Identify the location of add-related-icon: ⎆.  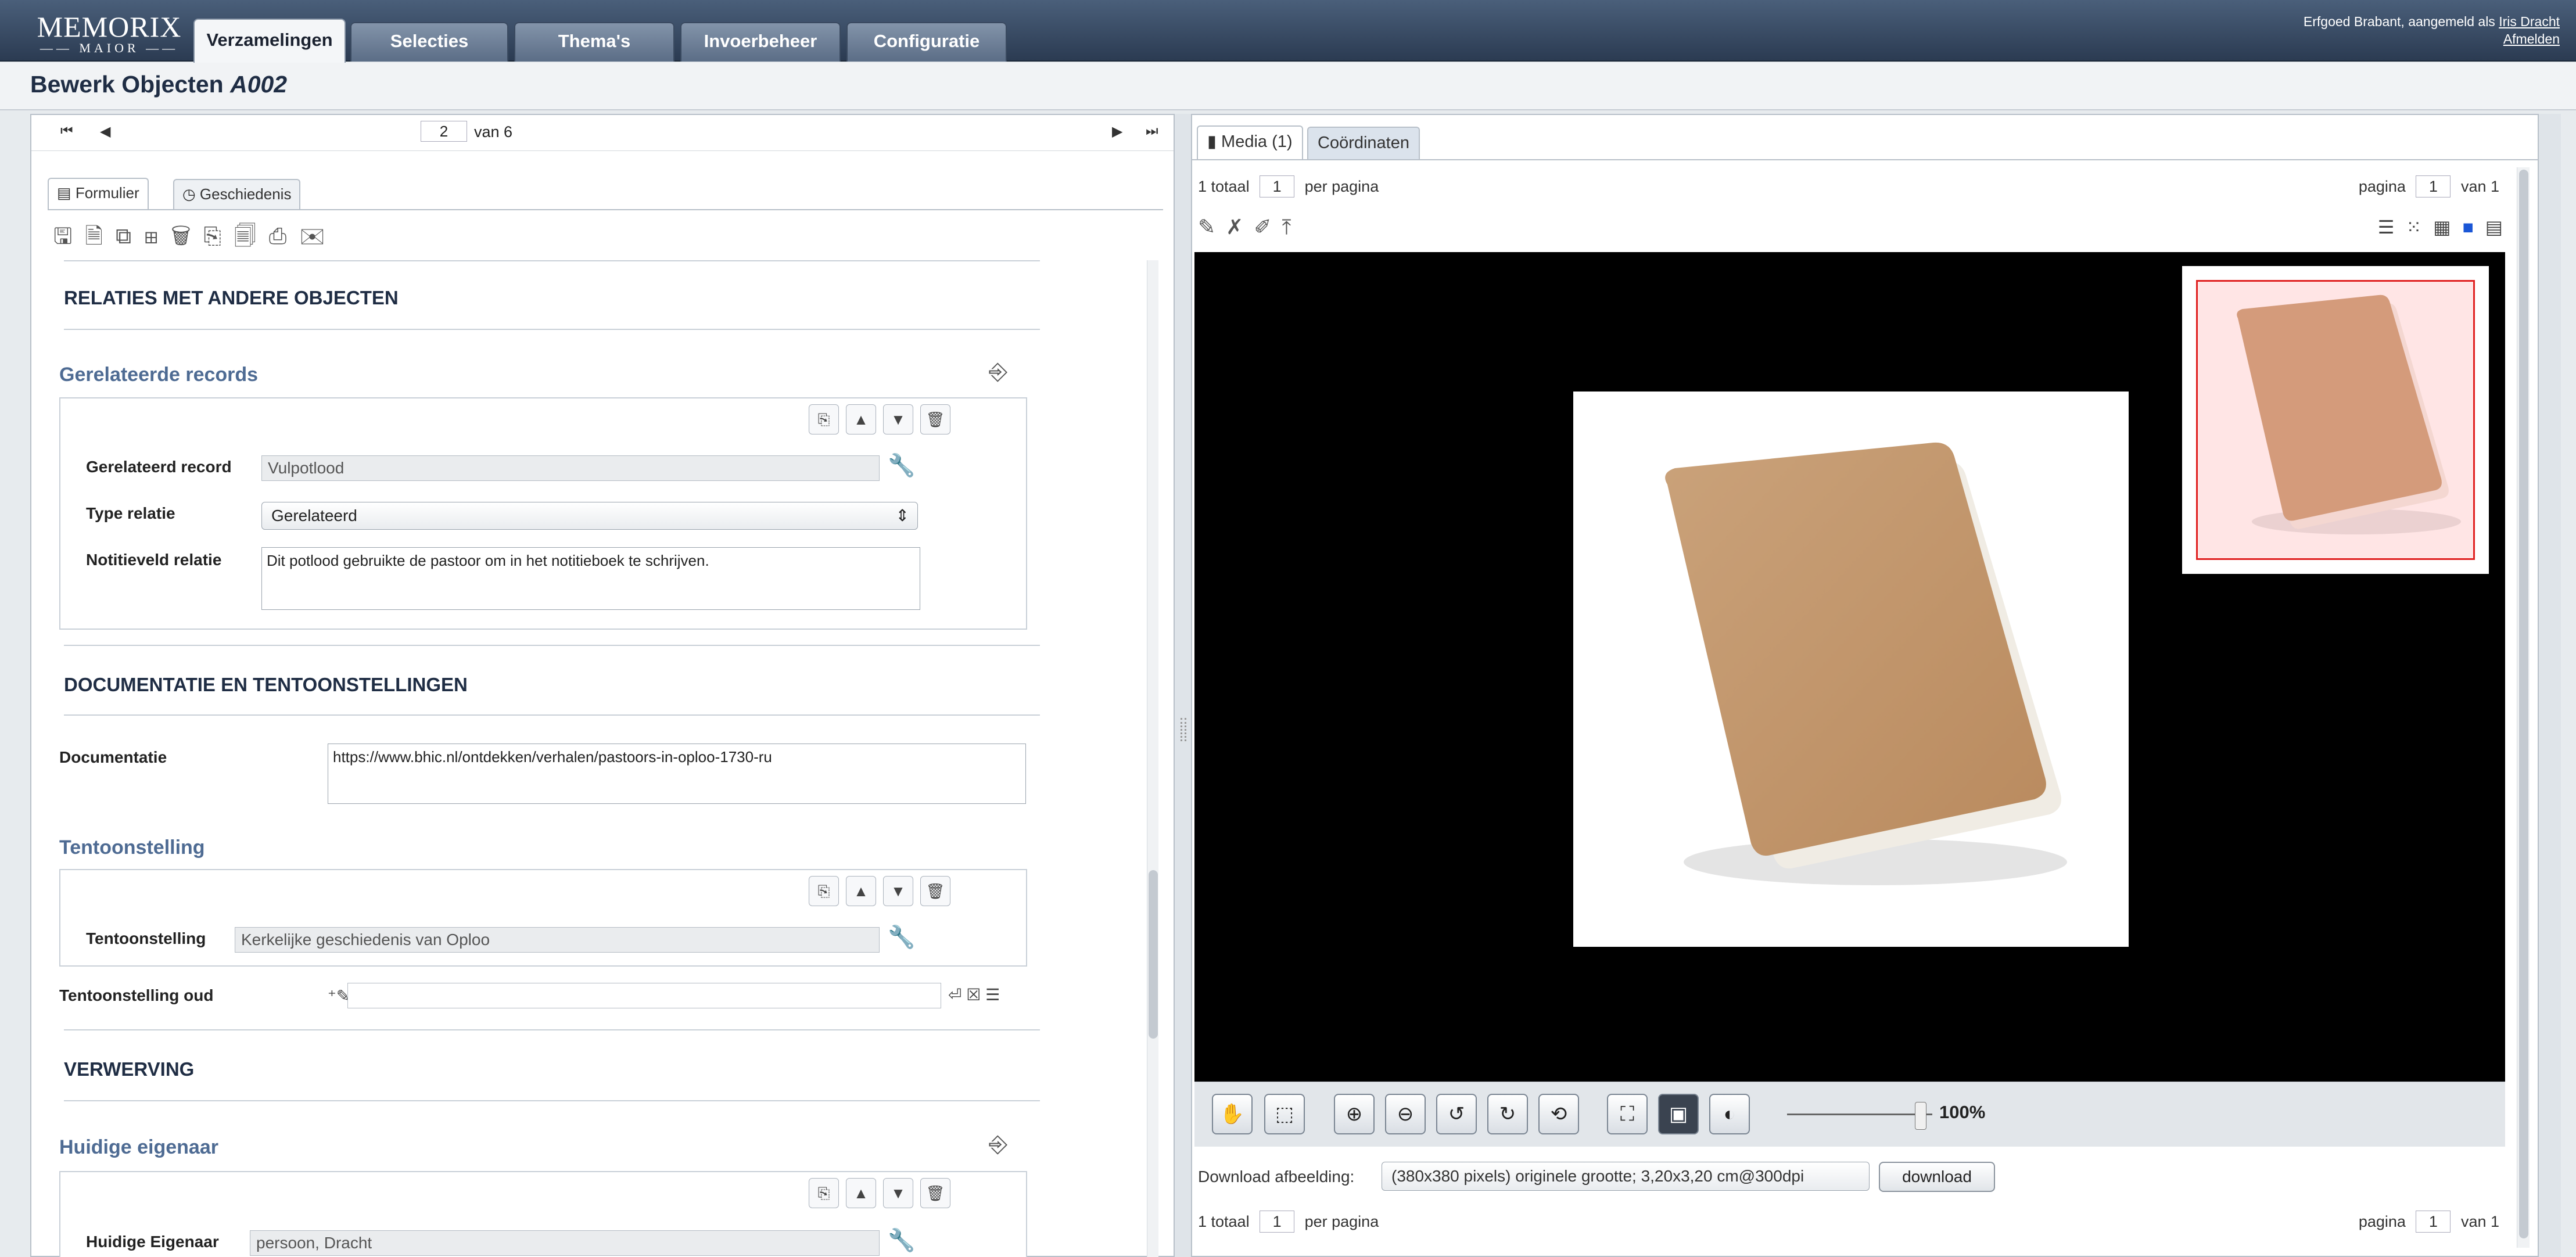
(998, 372).